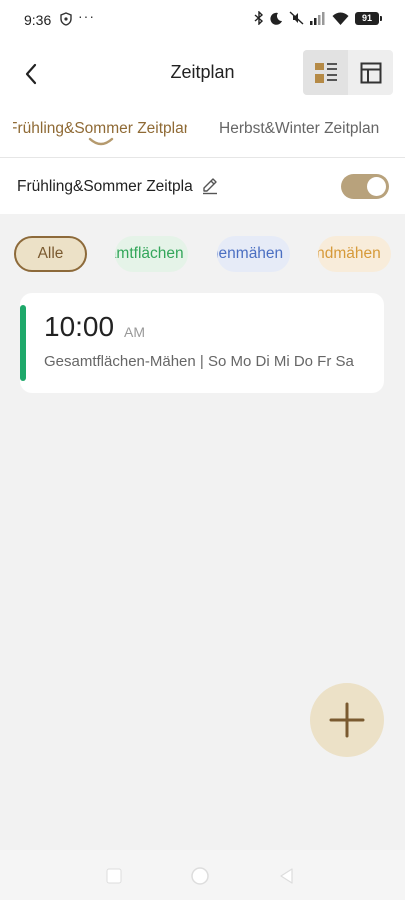 This screenshot has height=900, width=405. I want to click on add-schedule-button, so click(347, 720).